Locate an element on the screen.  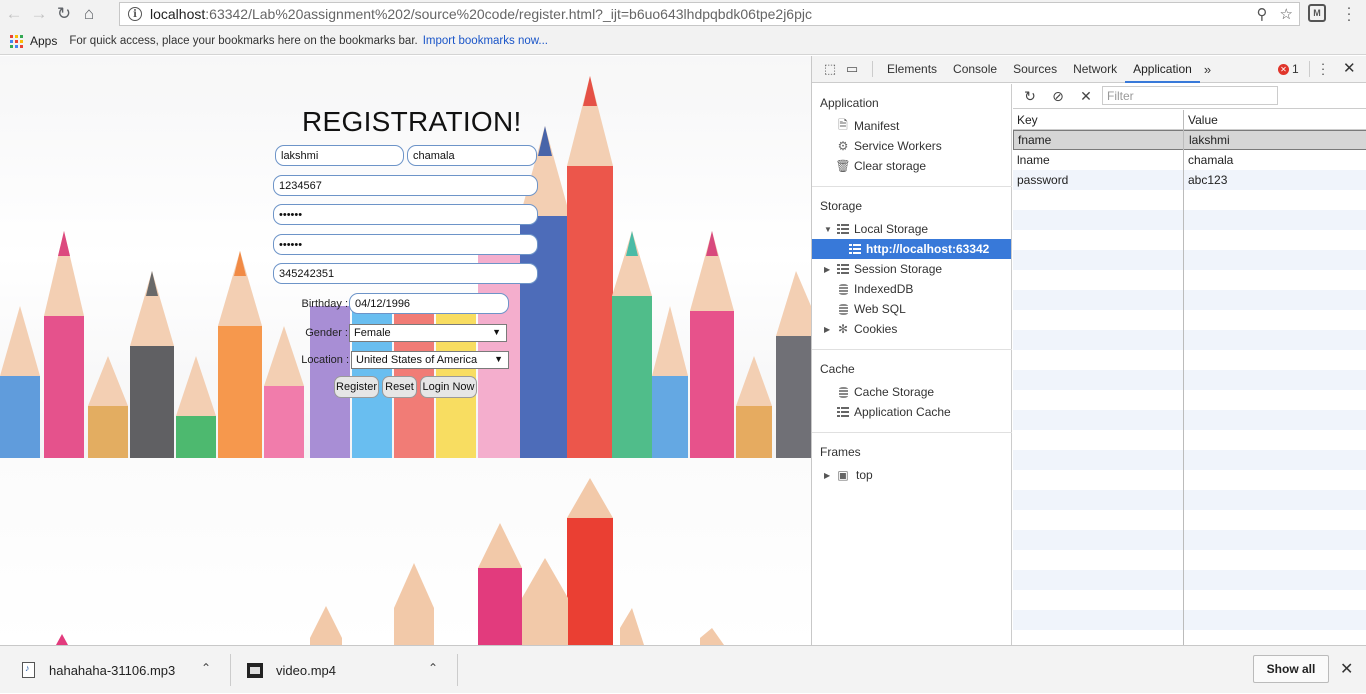
sidebar-item-local-origin: http://localhost:63342 is located at coordinates (911, 249).